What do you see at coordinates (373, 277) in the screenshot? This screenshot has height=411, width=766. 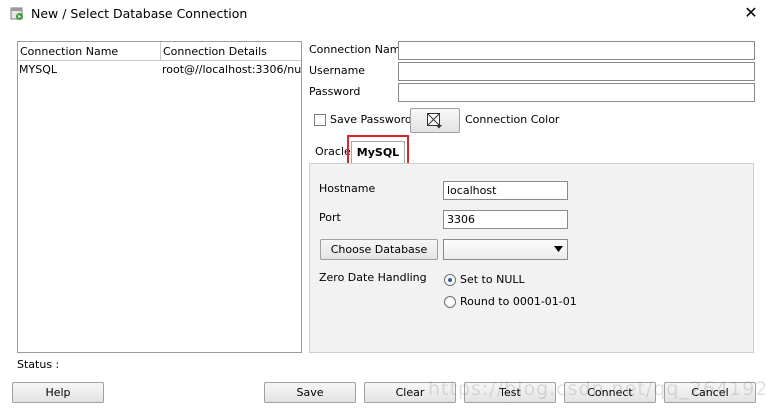 I see `zero-date-handling-label: Zero Date Handling` at bounding box center [373, 277].